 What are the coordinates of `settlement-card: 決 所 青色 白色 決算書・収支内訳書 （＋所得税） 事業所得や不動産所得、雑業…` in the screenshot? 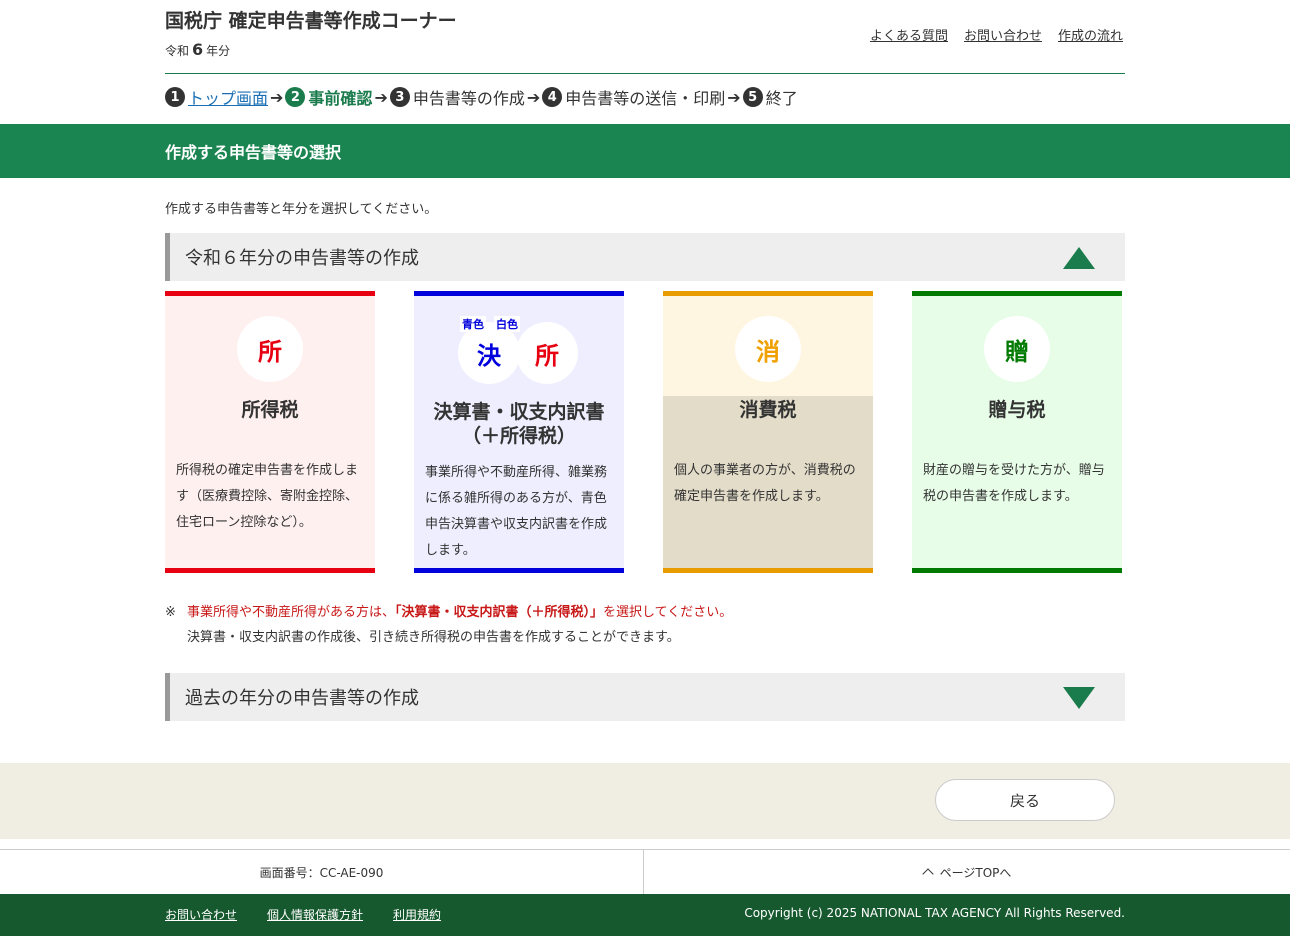 It's located at (519, 432).